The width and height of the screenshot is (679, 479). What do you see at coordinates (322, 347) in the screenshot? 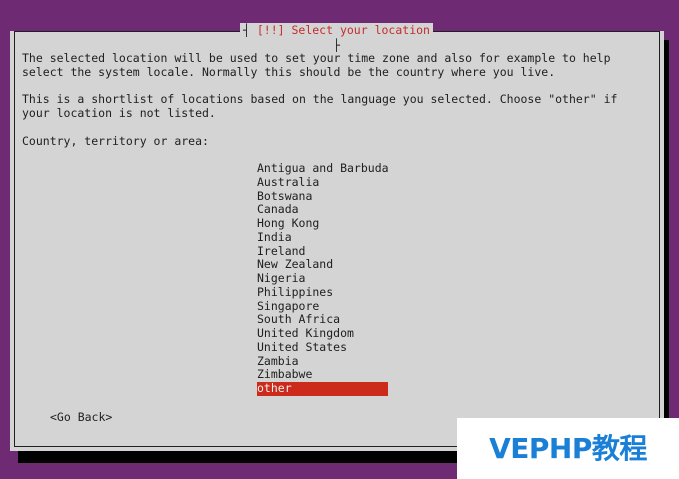
I see `country-option: United States` at bounding box center [322, 347].